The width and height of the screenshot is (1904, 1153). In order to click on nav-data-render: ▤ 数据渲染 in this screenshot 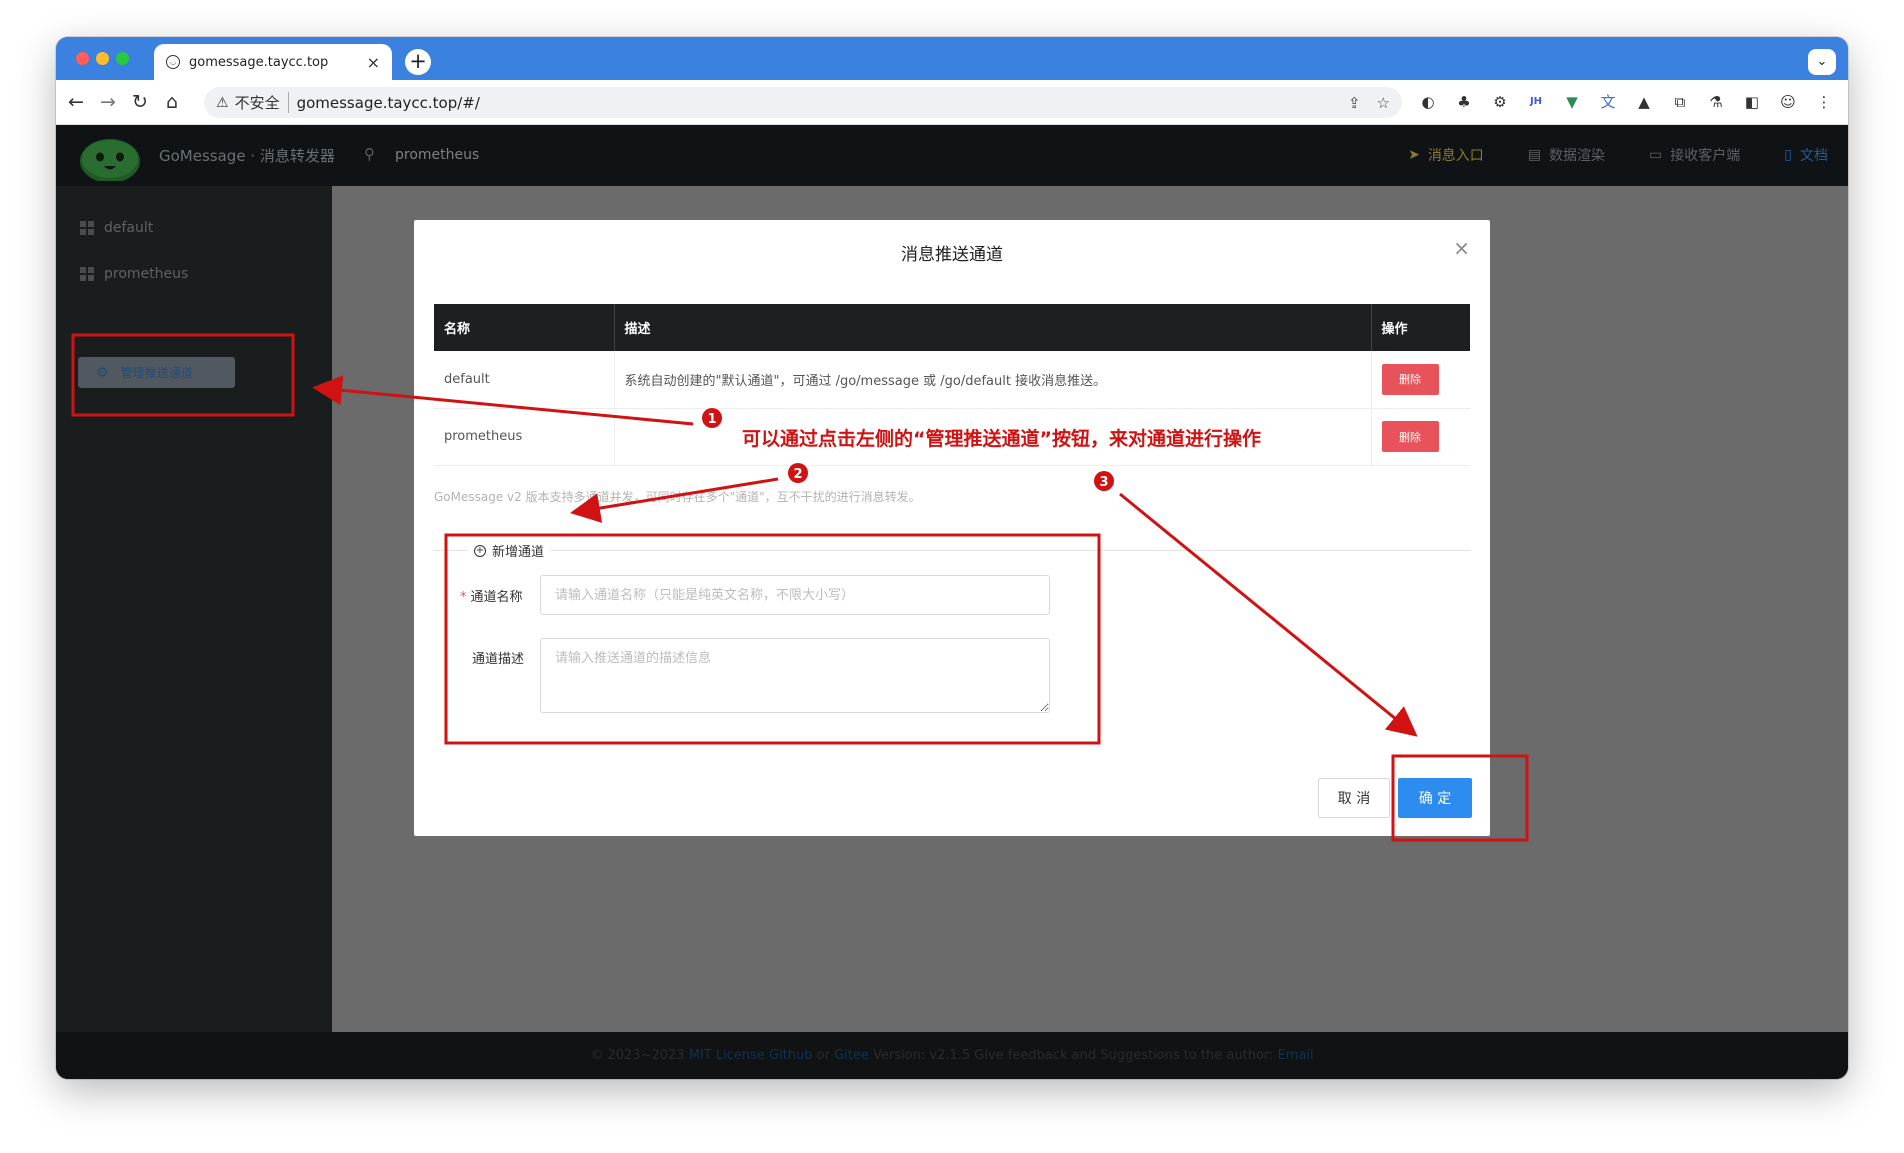, I will do `click(1566, 155)`.